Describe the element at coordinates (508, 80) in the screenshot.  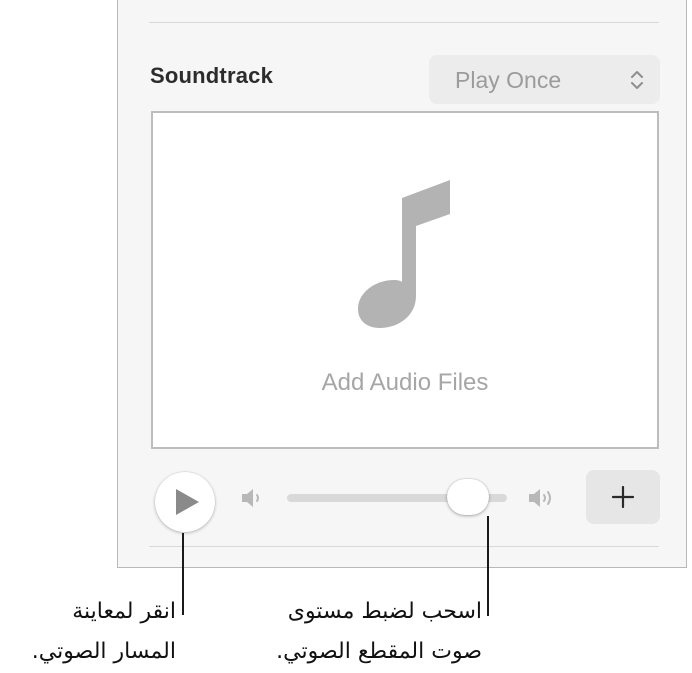
I see `playback-mode-value: Play Once` at that location.